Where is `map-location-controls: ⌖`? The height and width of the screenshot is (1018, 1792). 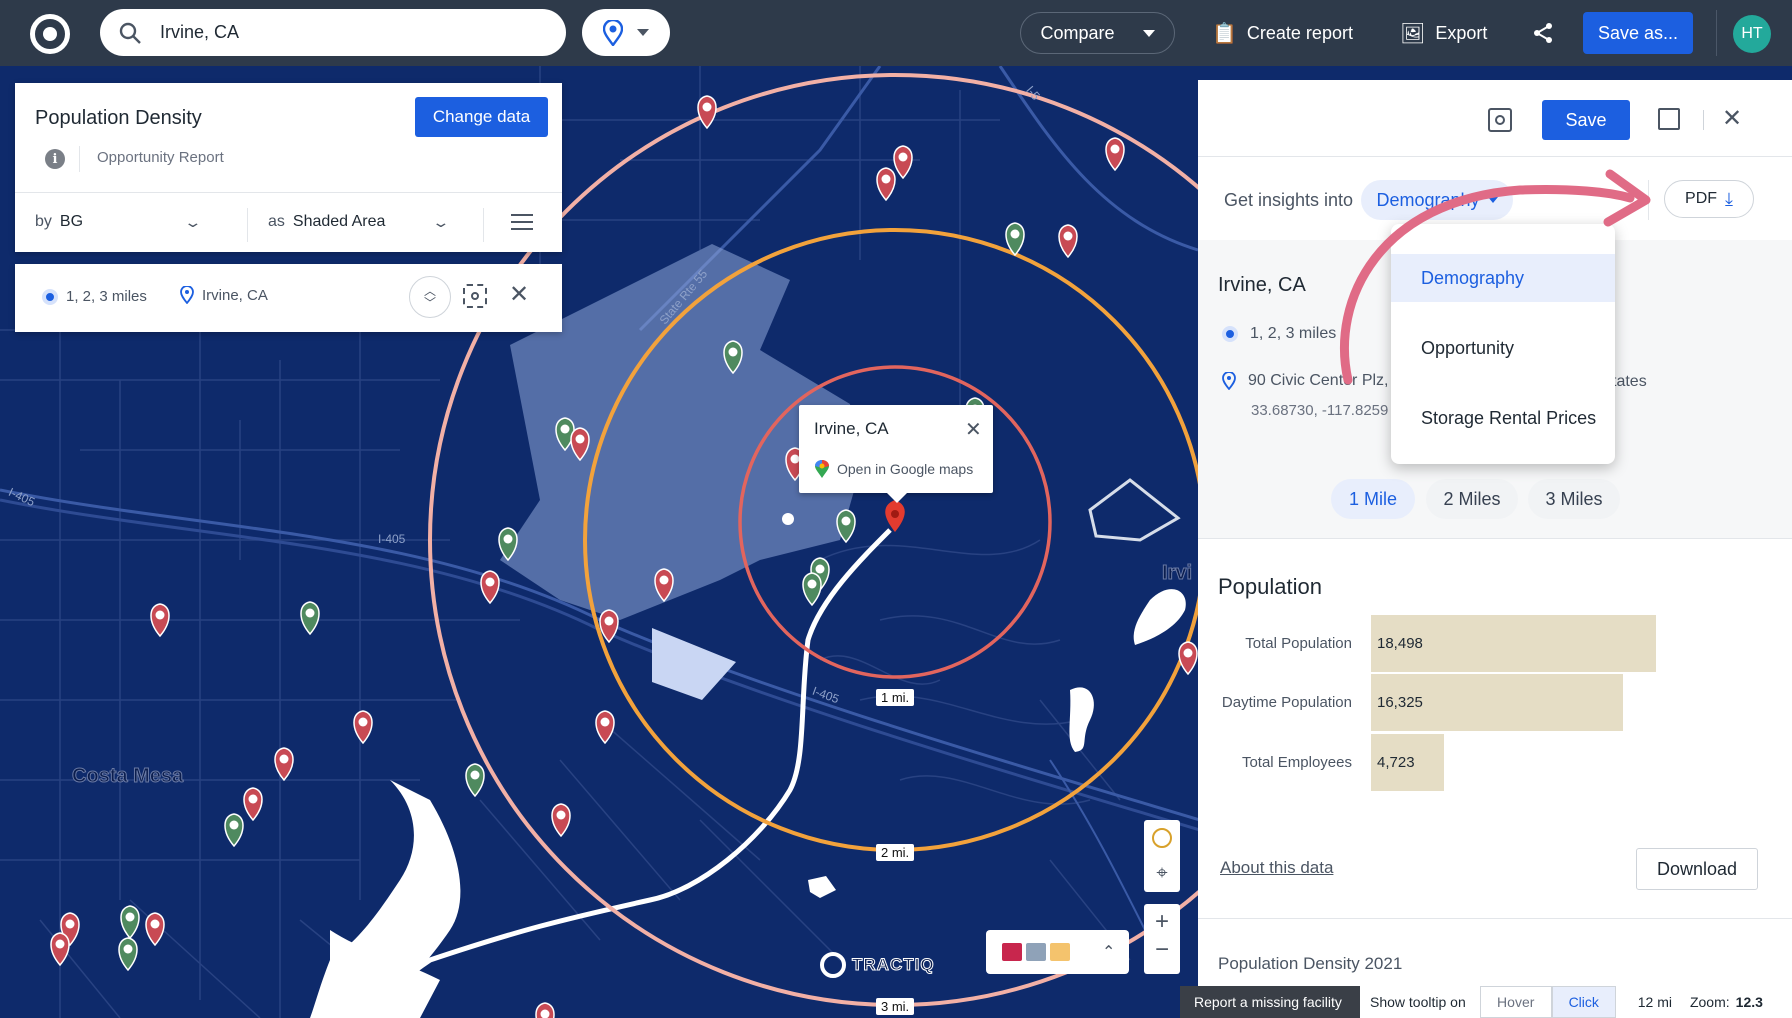 map-location-controls: ⌖ is located at coordinates (1162, 856).